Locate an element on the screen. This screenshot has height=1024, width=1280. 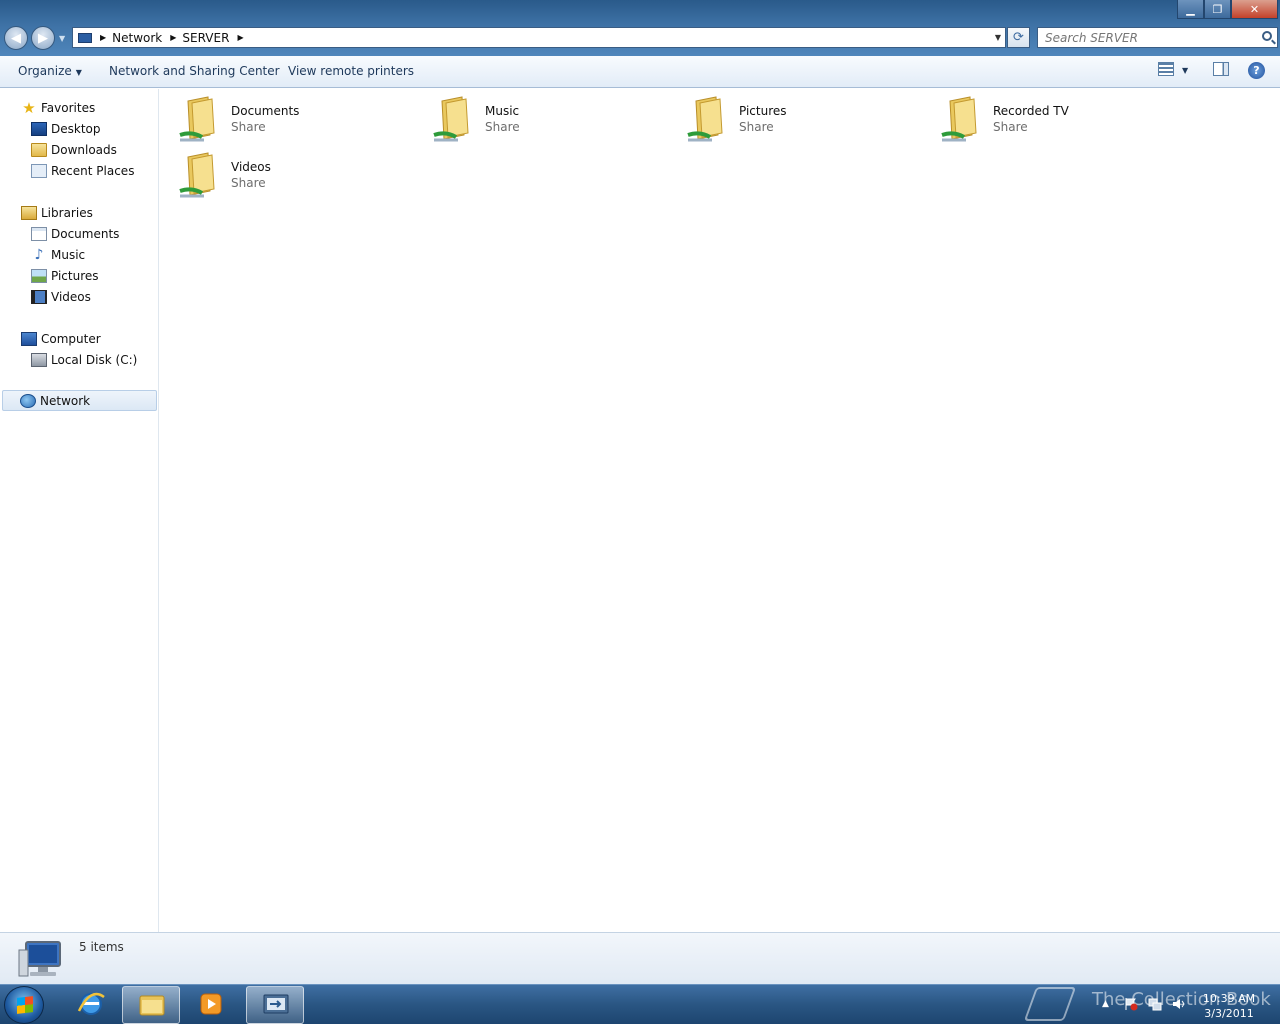
back-button: ◀ is located at coordinates (16, 38).